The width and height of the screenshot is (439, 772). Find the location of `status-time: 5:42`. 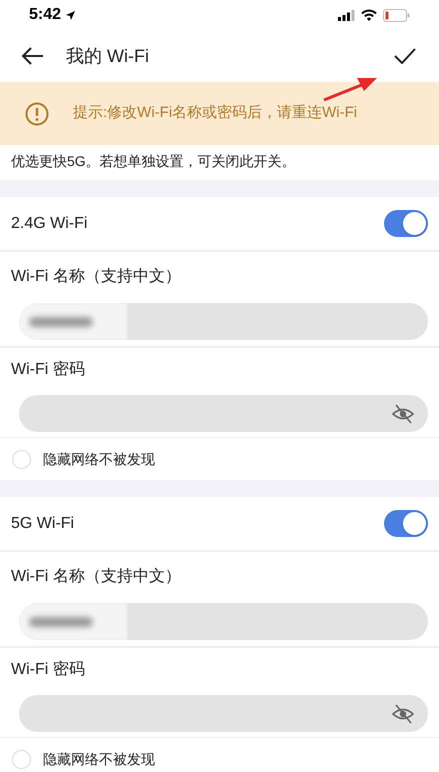

status-time: 5:42 is located at coordinates (45, 15).